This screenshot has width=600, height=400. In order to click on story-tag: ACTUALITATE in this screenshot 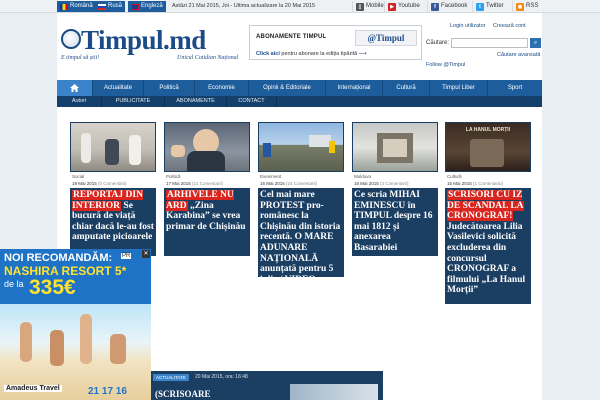, I will do `click(171, 377)`.